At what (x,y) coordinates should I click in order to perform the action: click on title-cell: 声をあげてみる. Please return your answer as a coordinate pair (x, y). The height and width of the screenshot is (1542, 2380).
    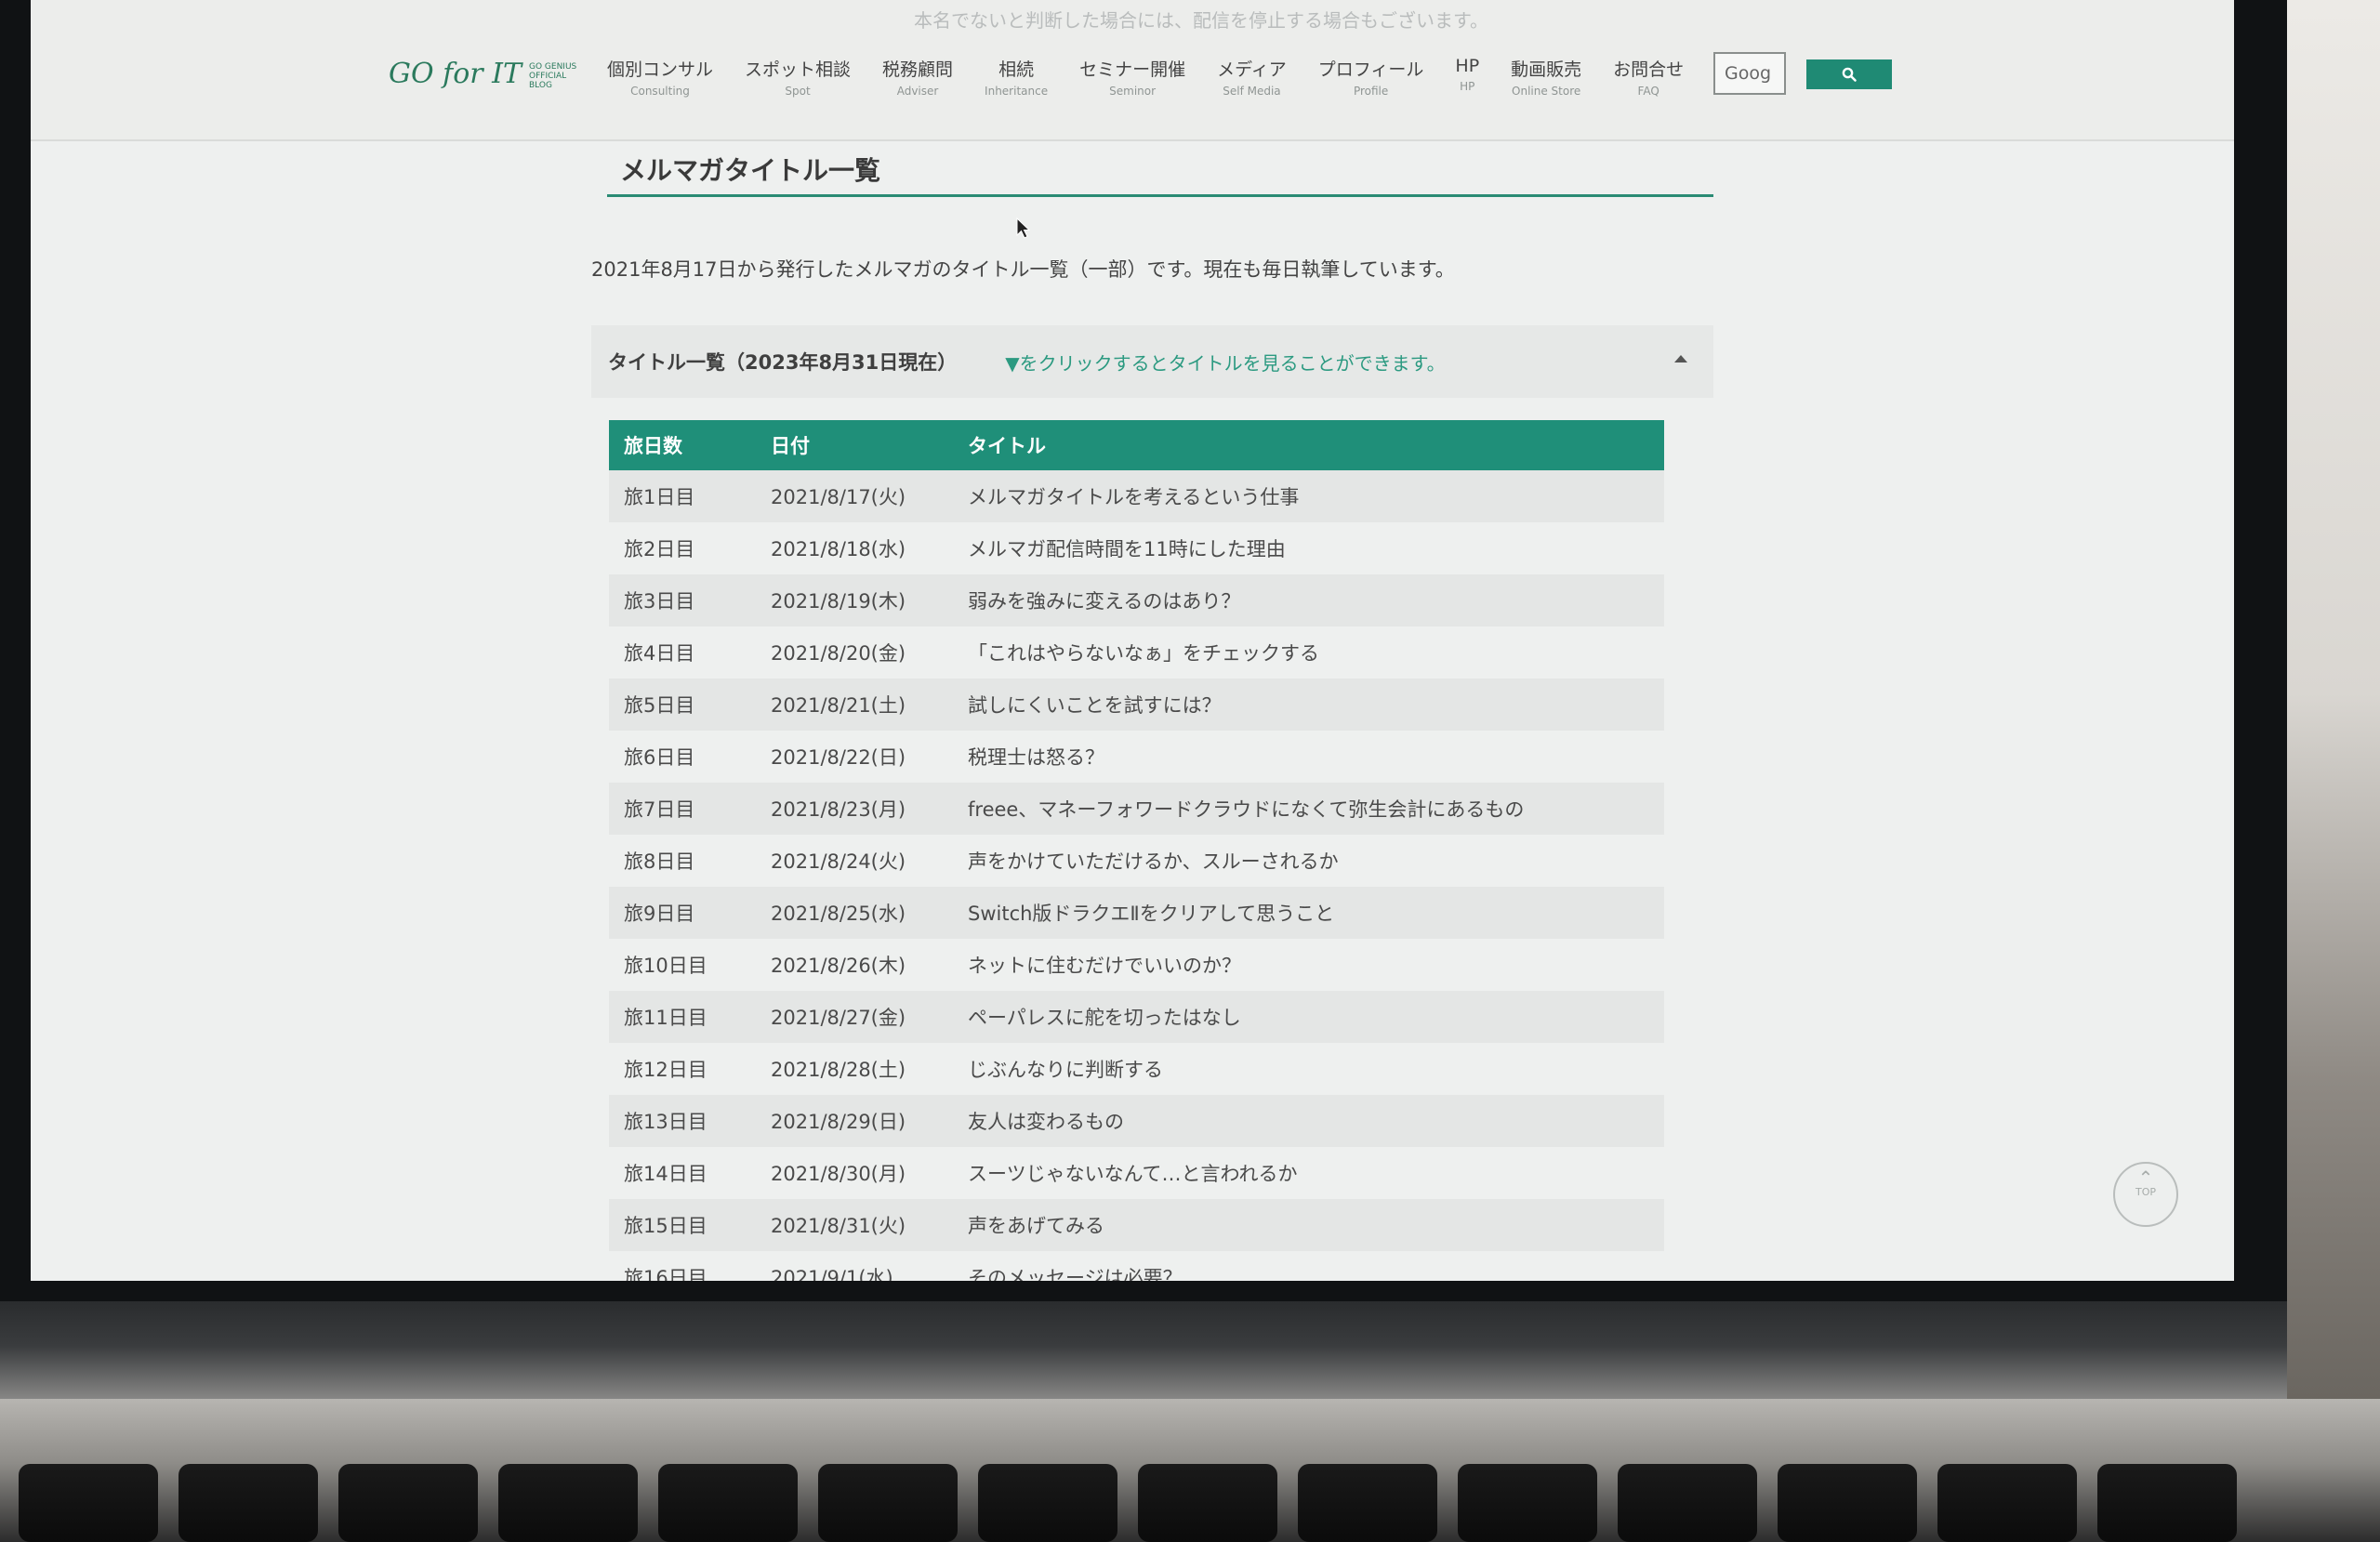
    Looking at the image, I should click on (1036, 1226).